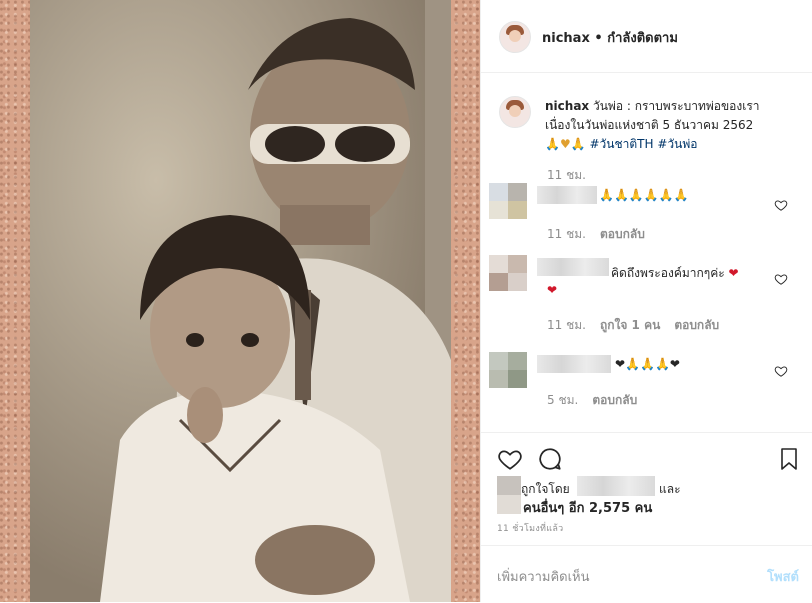 The image size is (812, 603). I want to click on comment-meta: 11 ชม. ถูกใจ 1 คน ตอบกลับ, so click(633, 325).